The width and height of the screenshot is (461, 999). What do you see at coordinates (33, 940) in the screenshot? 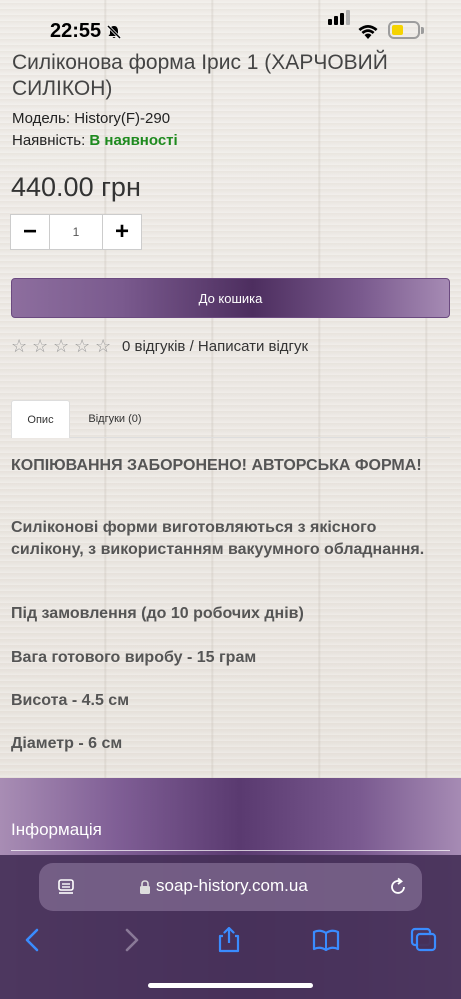
I see `back-icon` at bounding box center [33, 940].